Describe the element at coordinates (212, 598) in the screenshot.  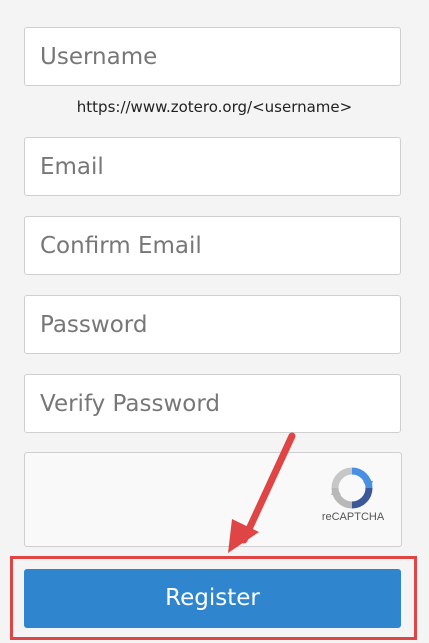
I see `register-button: Register` at that location.